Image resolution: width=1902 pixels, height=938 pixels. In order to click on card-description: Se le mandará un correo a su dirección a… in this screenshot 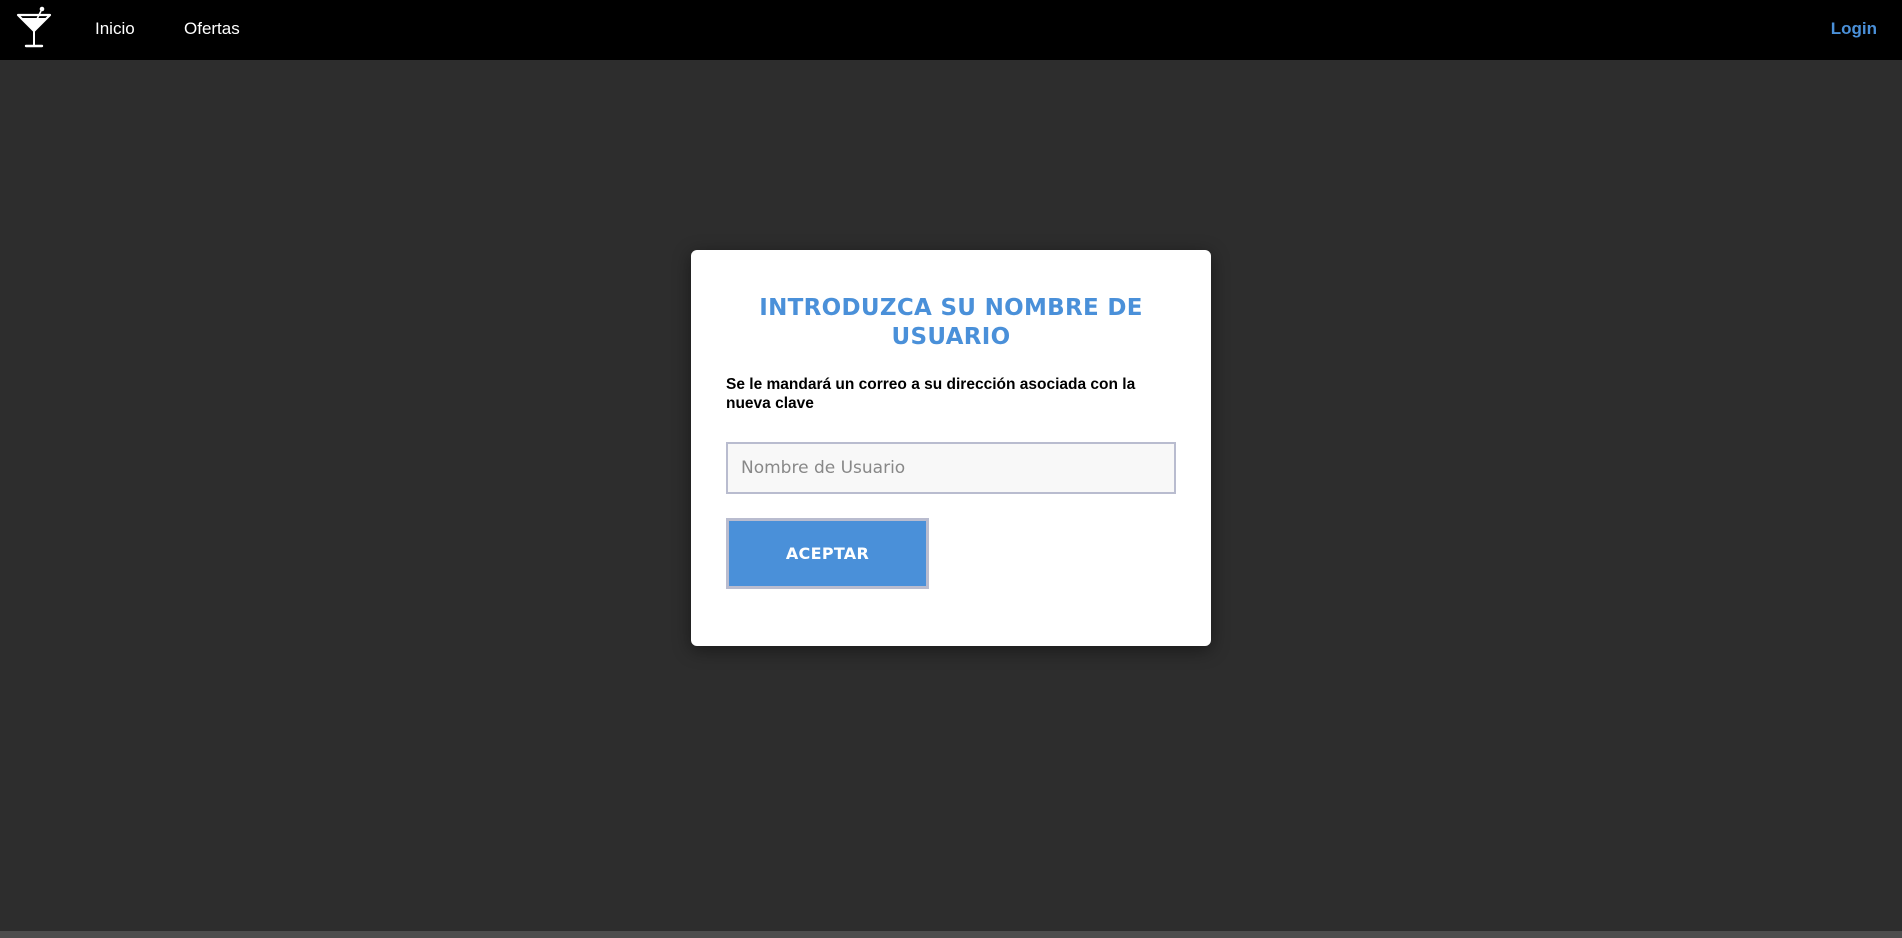, I will do `click(931, 394)`.